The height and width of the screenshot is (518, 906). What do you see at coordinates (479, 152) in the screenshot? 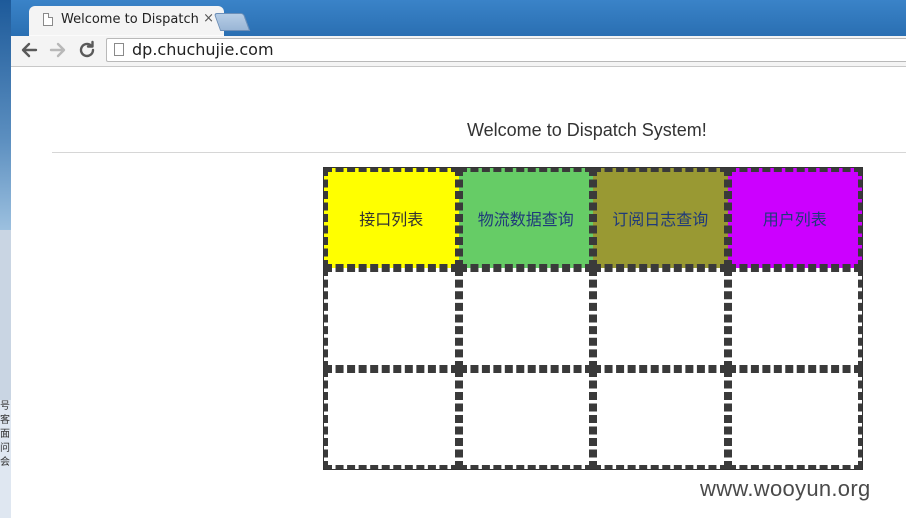
I see `title-divider` at bounding box center [479, 152].